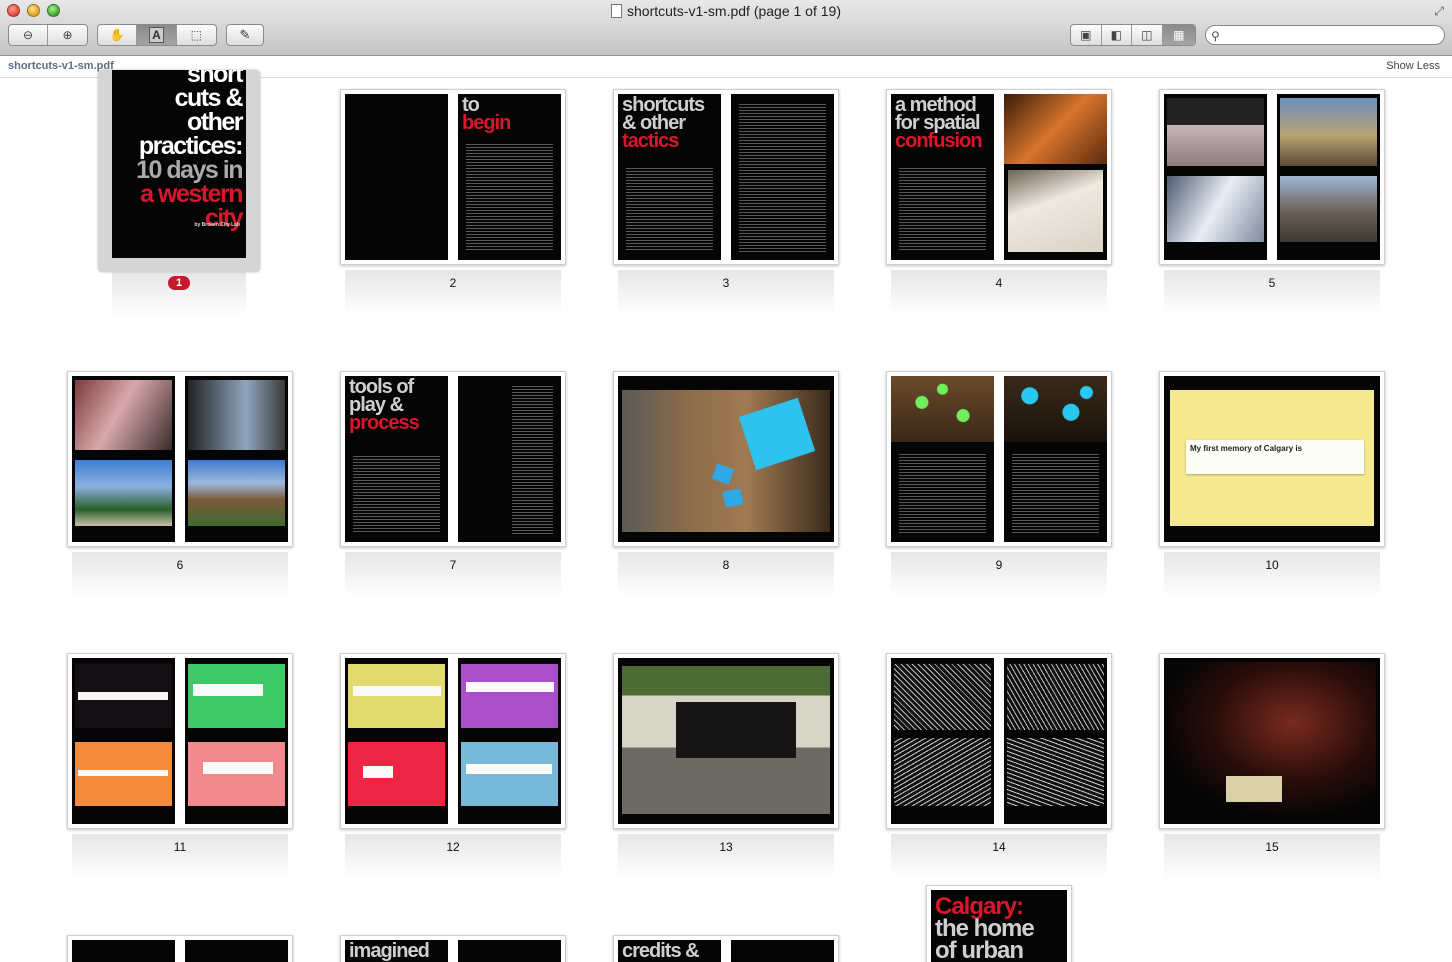 The width and height of the screenshot is (1452, 962). What do you see at coordinates (979, 949) in the screenshot?
I see `heading-text: of urban` at bounding box center [979, 949].